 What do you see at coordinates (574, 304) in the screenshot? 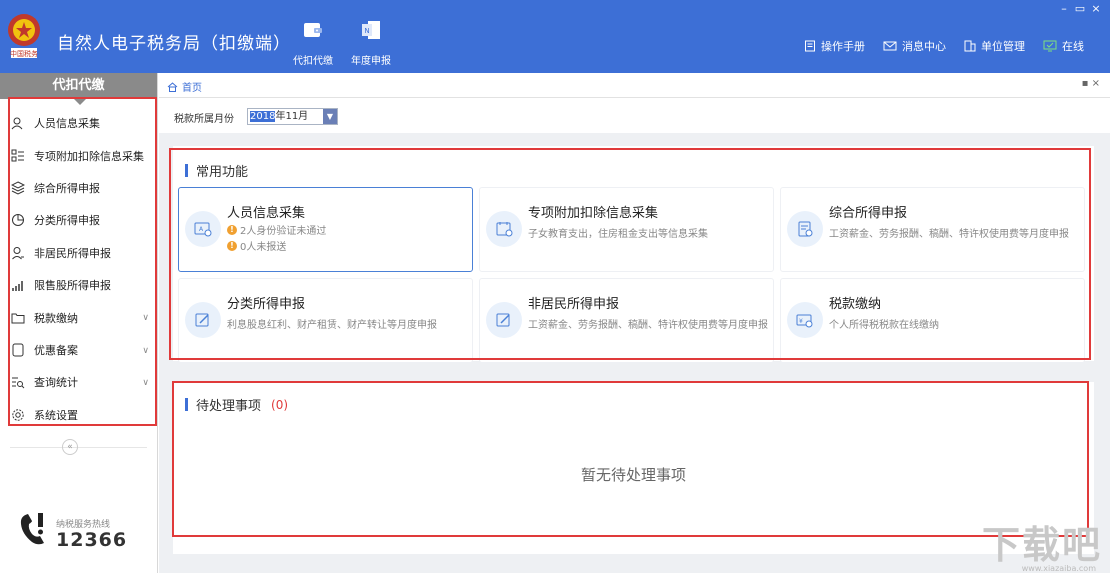
I see `card-title: 非居民所得申报` at bounding box center [574, 304].